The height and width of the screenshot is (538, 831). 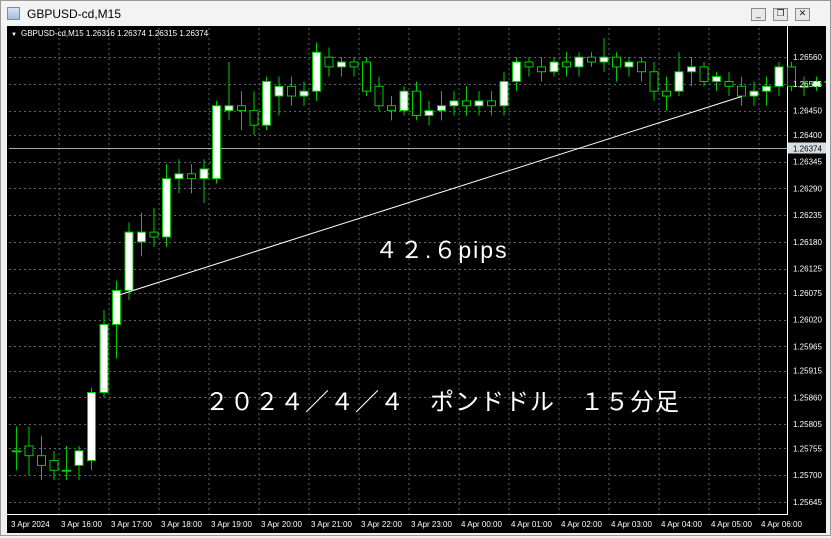 What do you see at coordinates (631, 524) in the screenshot?
I see `time-tick-label: 4 Apr 03:00` at bounding box center [631, 524].